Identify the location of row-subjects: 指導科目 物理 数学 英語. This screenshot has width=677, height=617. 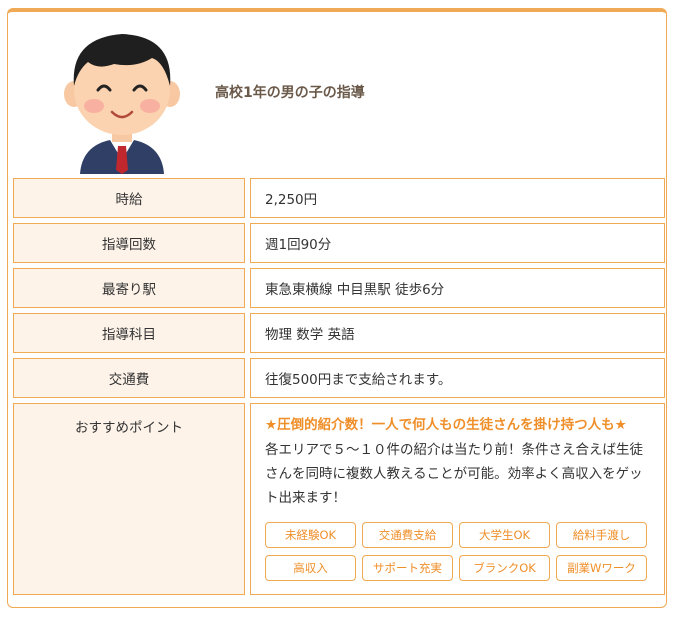
(339, 333).